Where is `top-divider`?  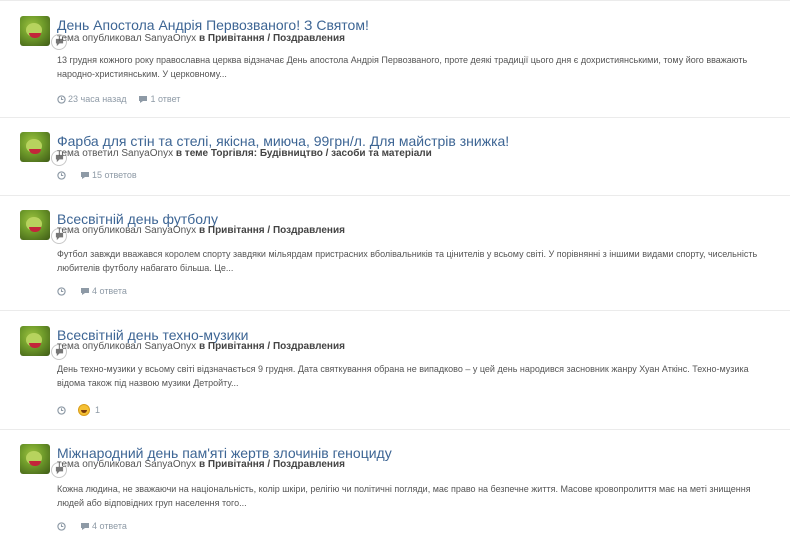 top-divider is located at coordinates (395, 0).